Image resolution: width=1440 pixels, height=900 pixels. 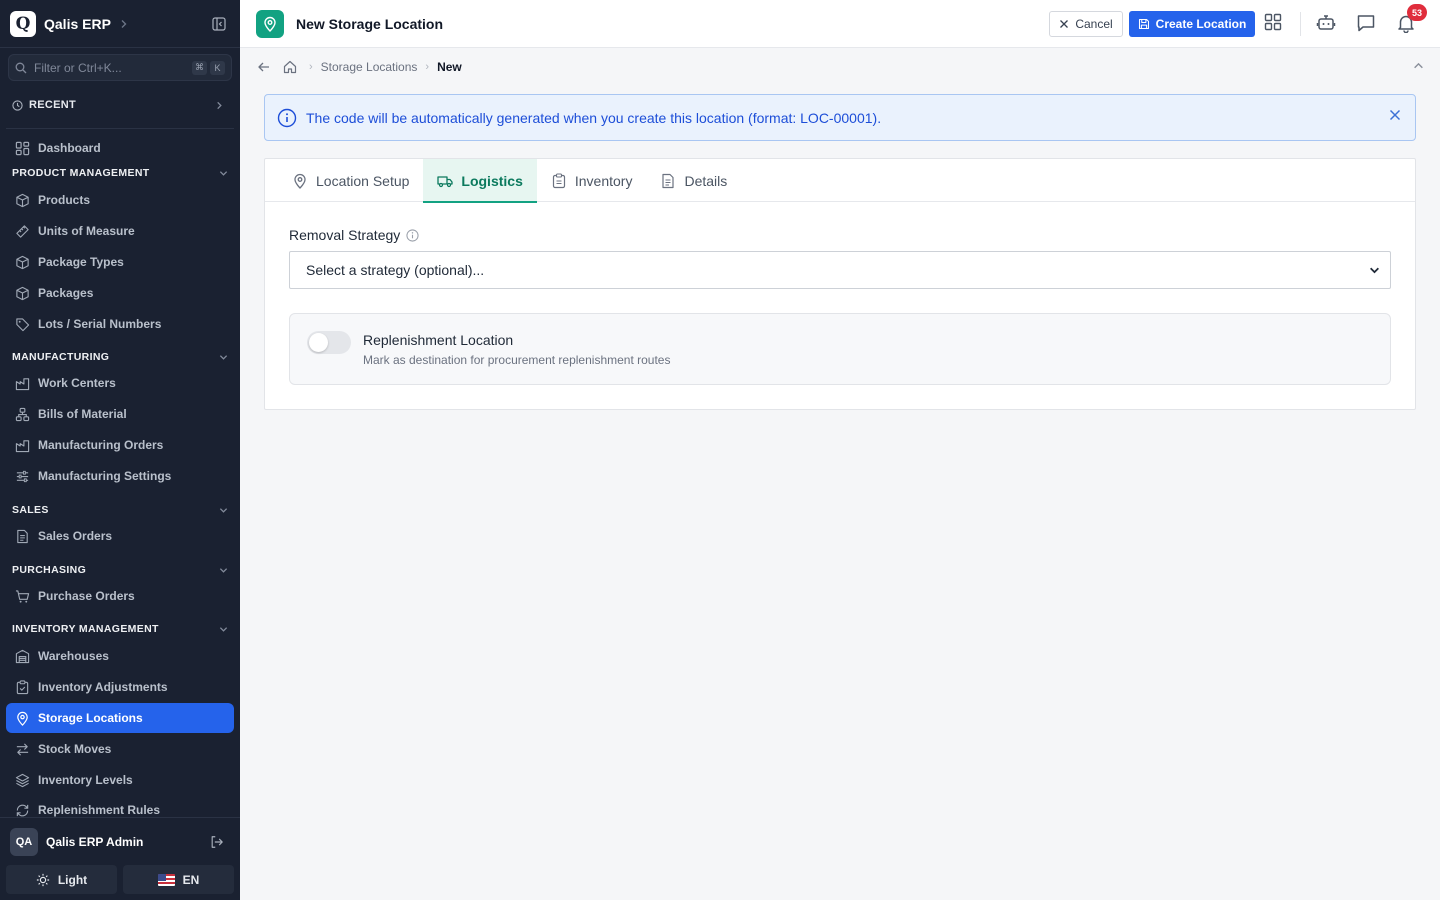 What do you see at coordinates (120, 148) in the screenshot?
I see `sidebar-item-dashboard: Dashboard` at bounding box center [120, 148].